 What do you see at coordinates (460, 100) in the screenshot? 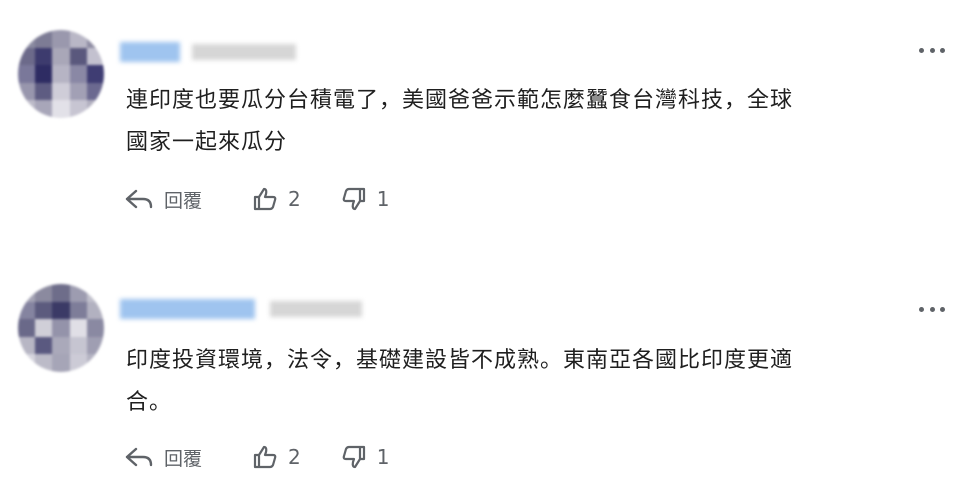
I see `comment-text-line: 連印度也要瓜分台積電了，美國爸爸示範怎麼蠶食台灣科技，全球` at bounding box center [460, 100].